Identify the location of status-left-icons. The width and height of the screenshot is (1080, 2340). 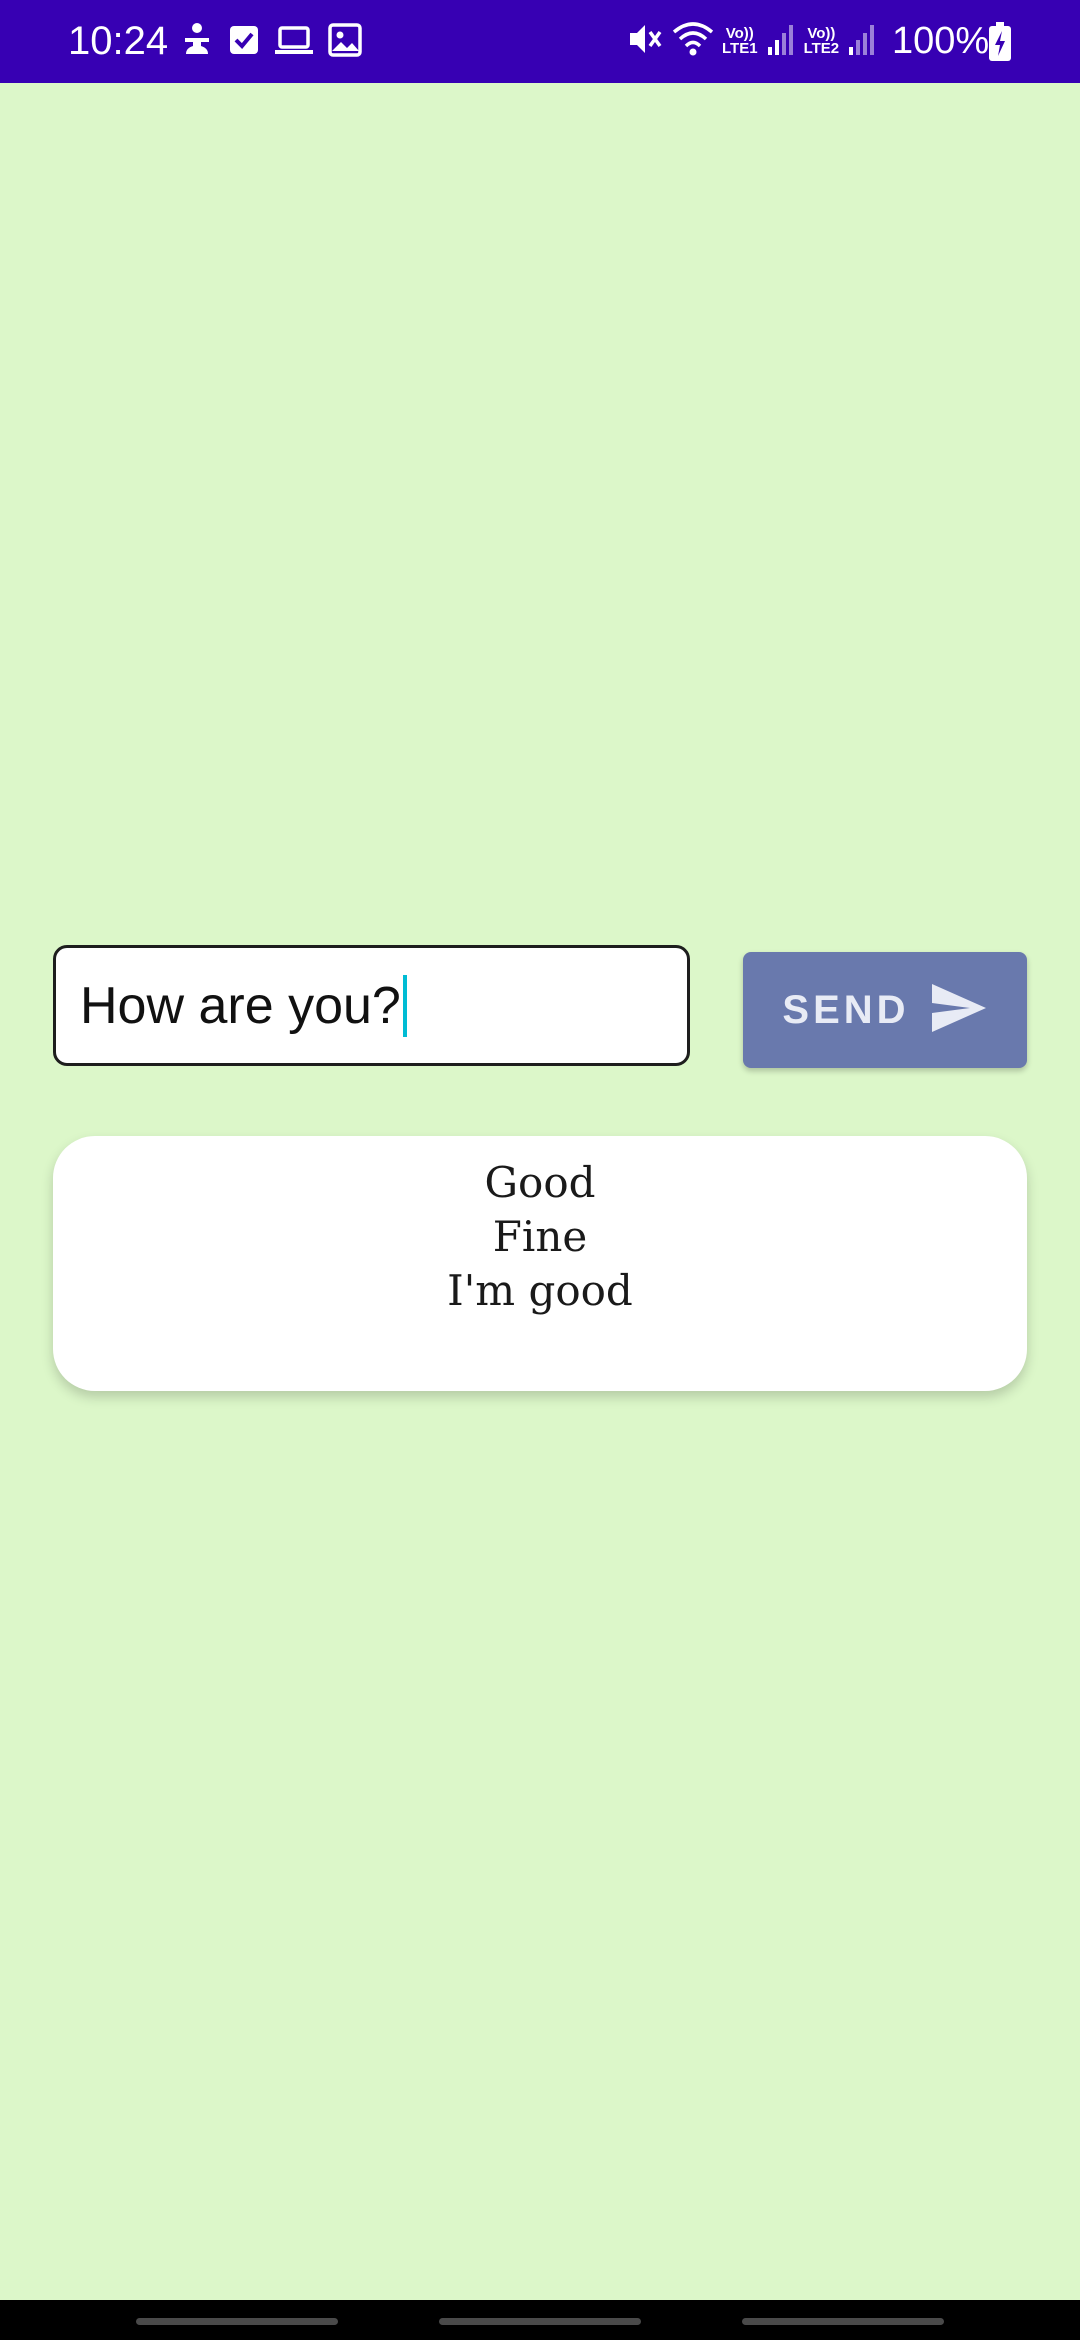
(271, 42).